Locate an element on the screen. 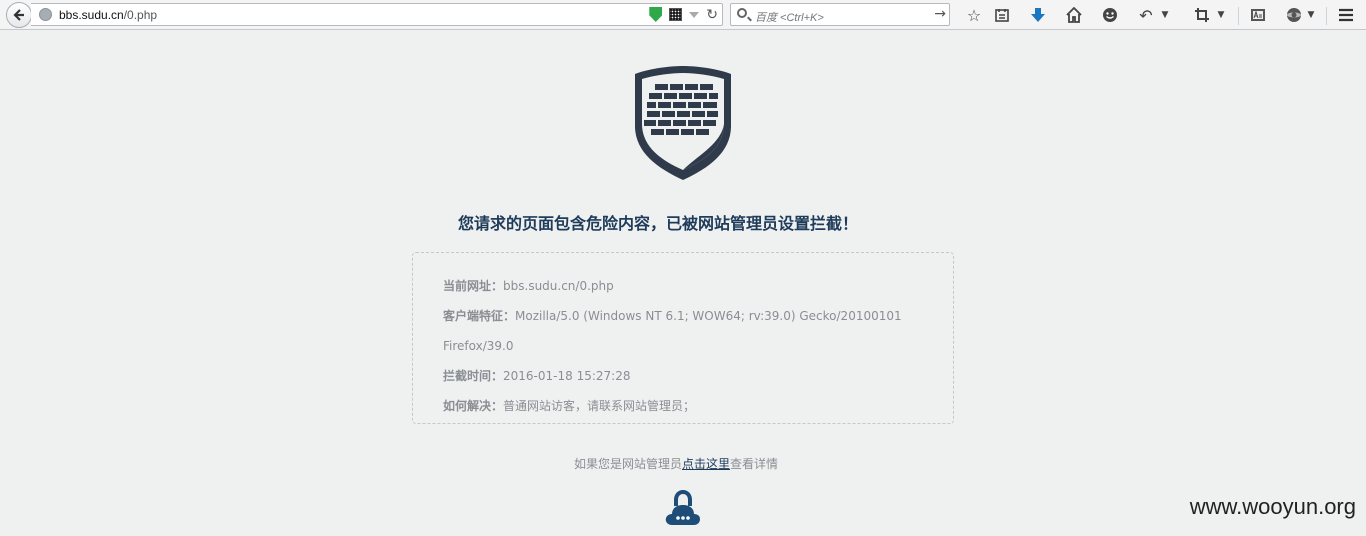  browser-toolbar: bbs.sudu.cn/0.php ↻ 百度 <Ctrl+K> → ☆ ↶ ▼ is located at coordinates (683, 15).